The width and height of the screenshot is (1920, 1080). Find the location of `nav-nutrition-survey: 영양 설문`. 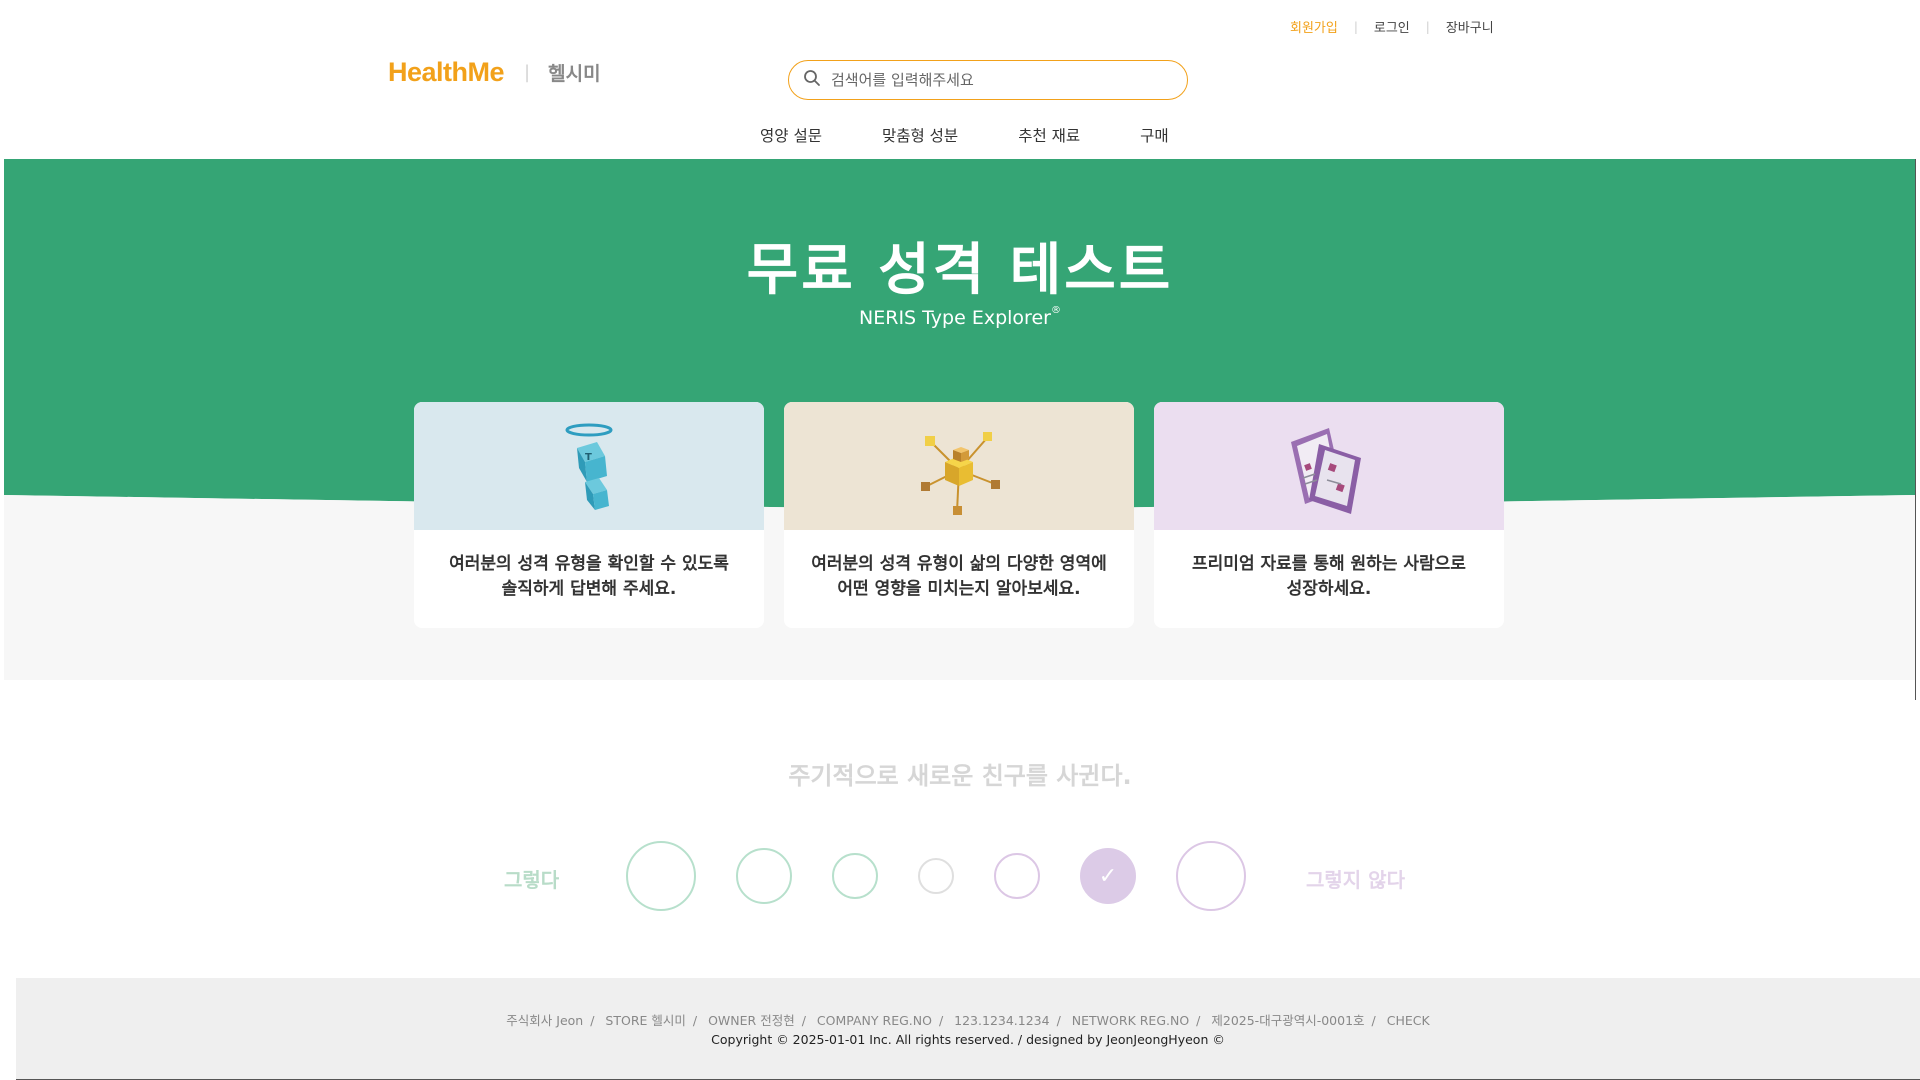

nav-nutrition-survey: 영양 설문 is located at coordinates (791, 135).